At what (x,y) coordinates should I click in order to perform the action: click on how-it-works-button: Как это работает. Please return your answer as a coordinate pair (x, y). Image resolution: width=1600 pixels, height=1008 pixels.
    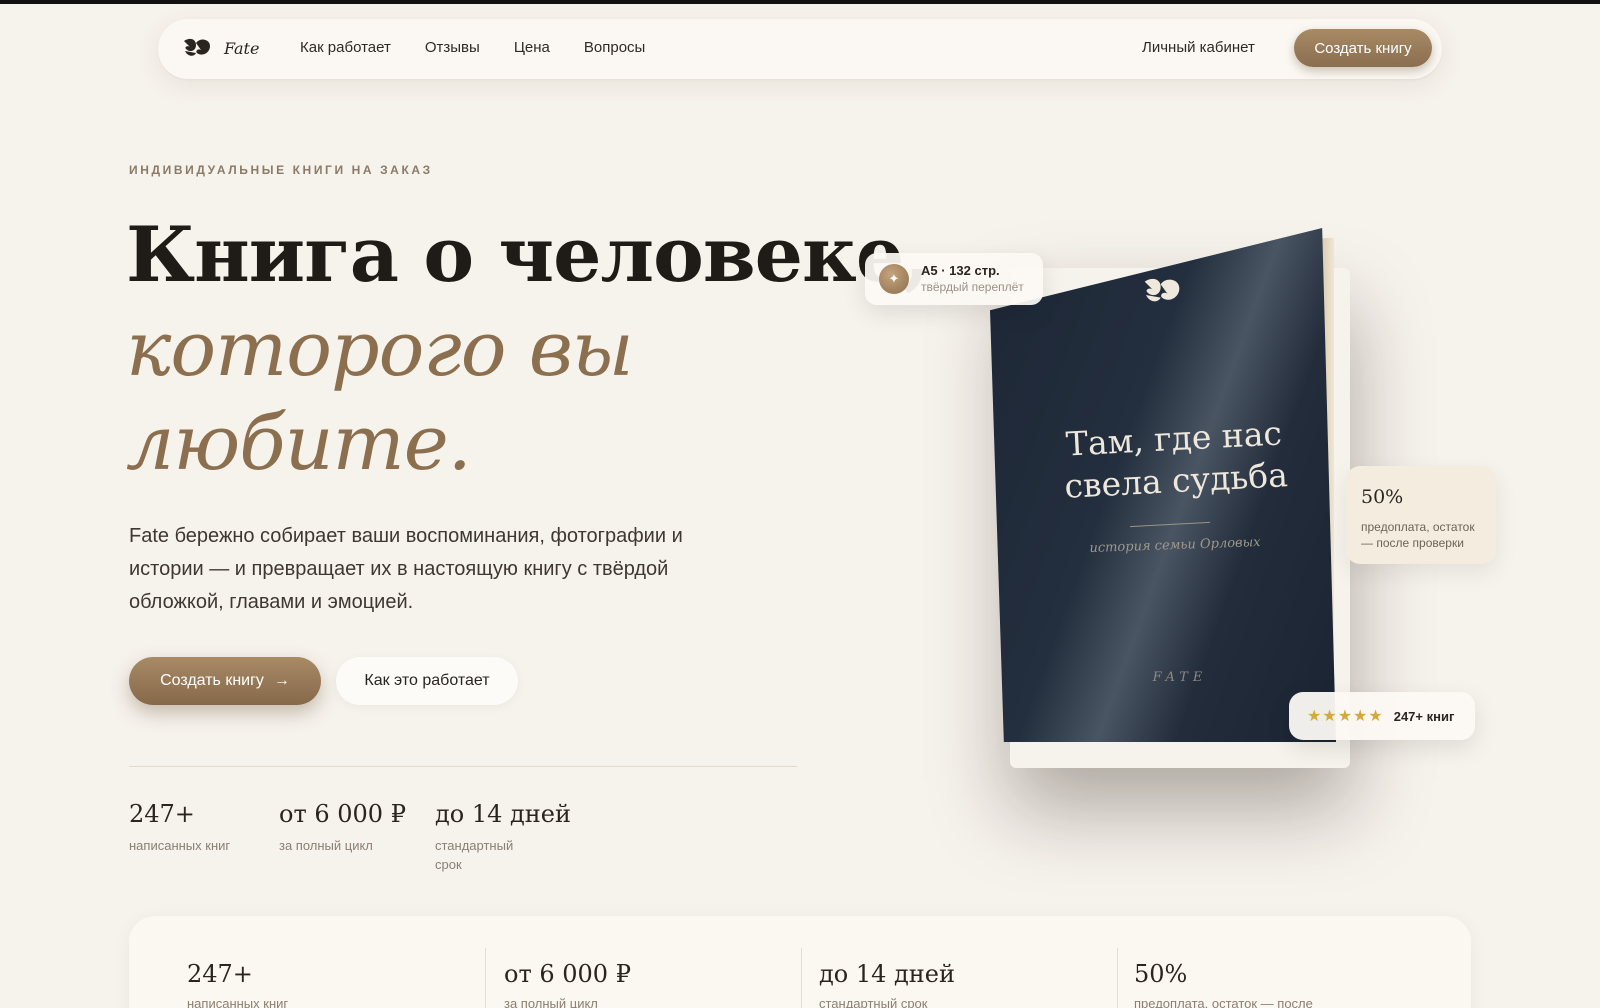
    Looking at the image, I should click on (427, 681).